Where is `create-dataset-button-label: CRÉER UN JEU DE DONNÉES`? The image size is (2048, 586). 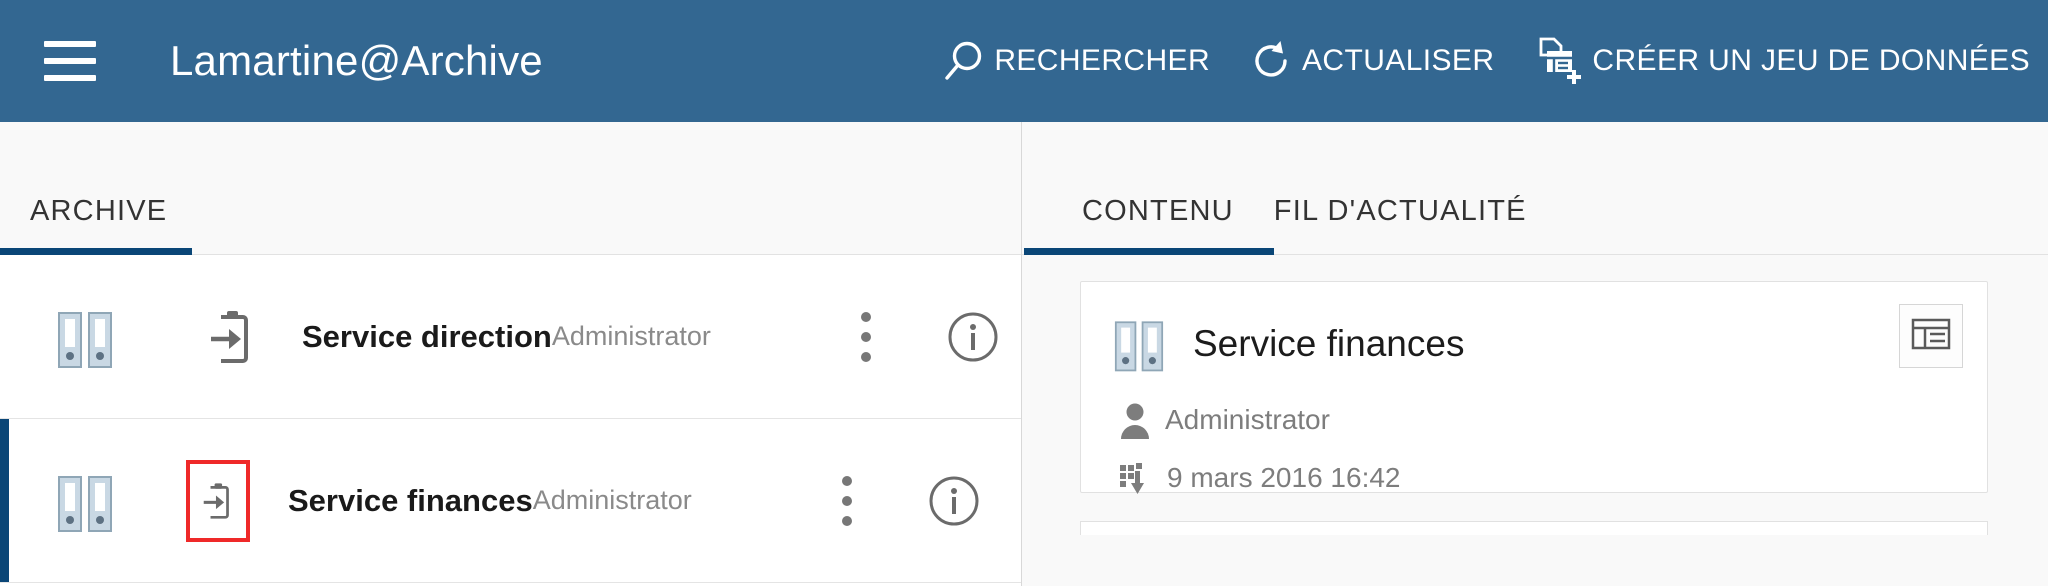
create-dataset-button-label: CRÉER UN JEU DE DONNÉES is located at coordinates (1811, 60).